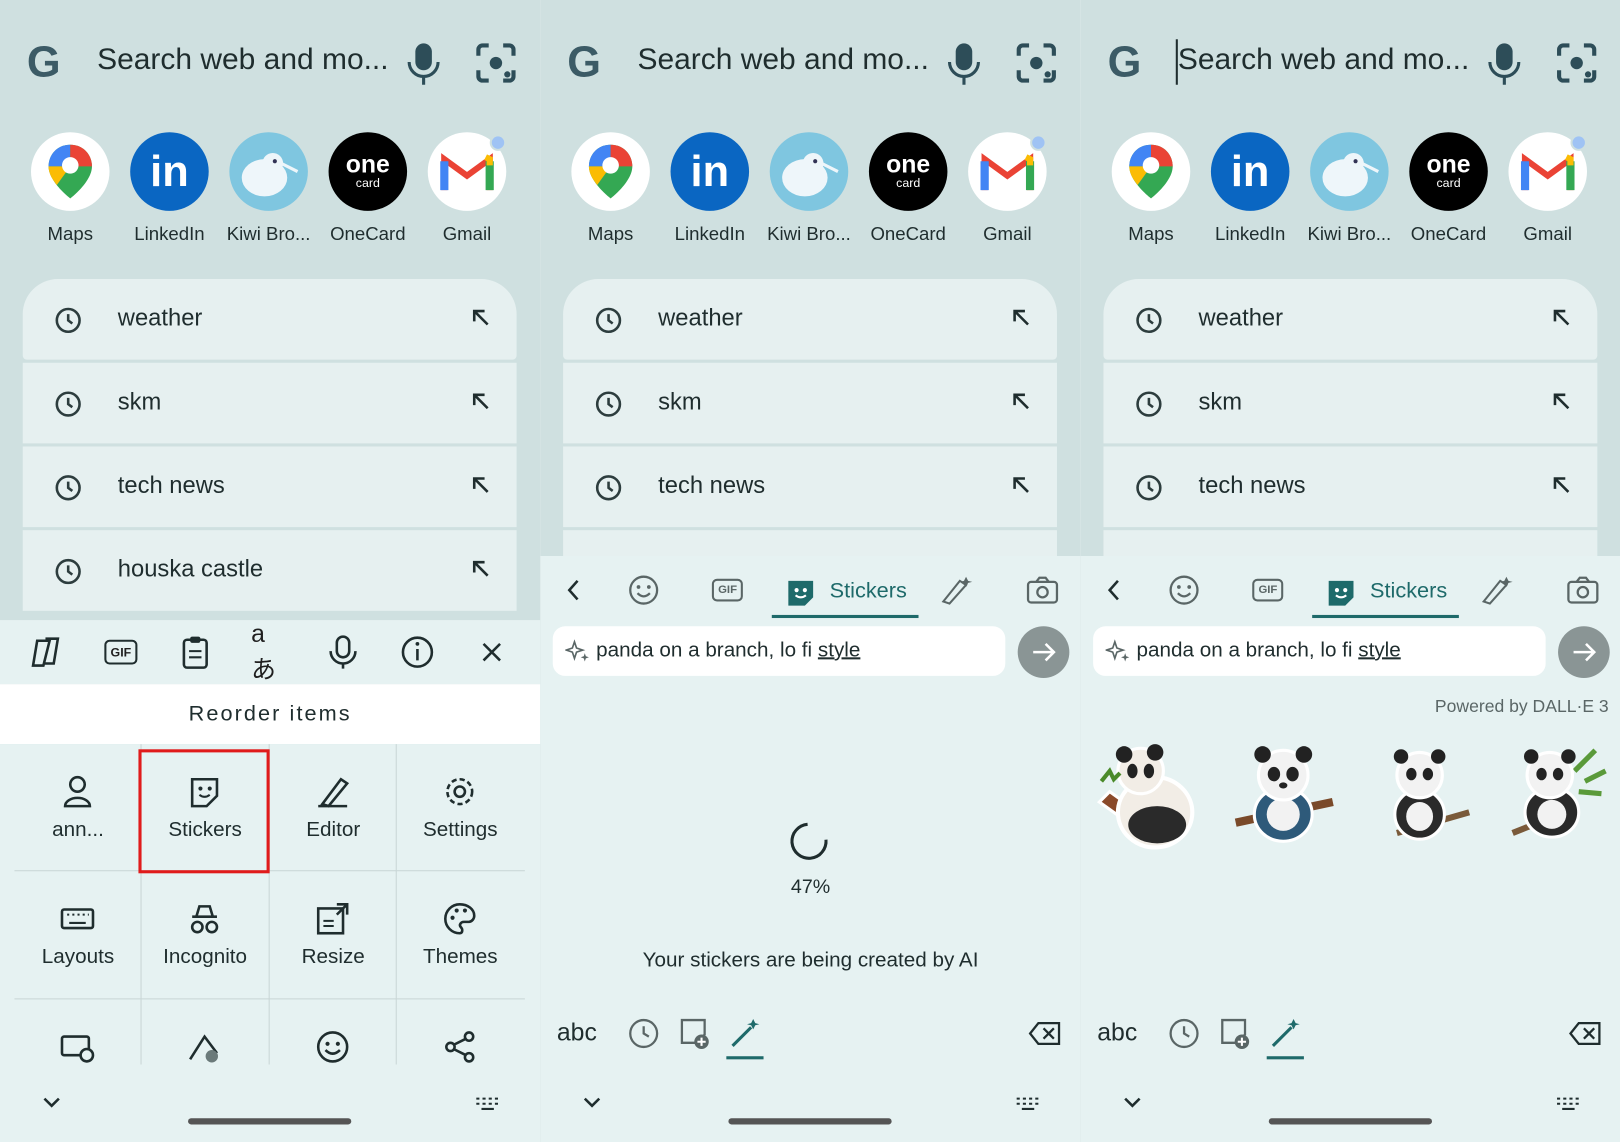  I want to click on gif-icon: GIF, so click(120, 652).